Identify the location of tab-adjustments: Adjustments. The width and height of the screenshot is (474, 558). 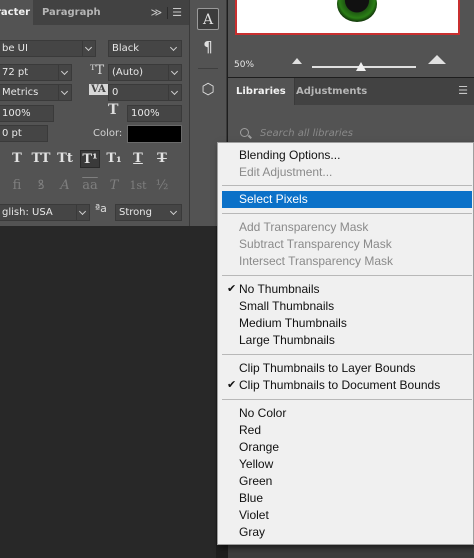
(331, 91).